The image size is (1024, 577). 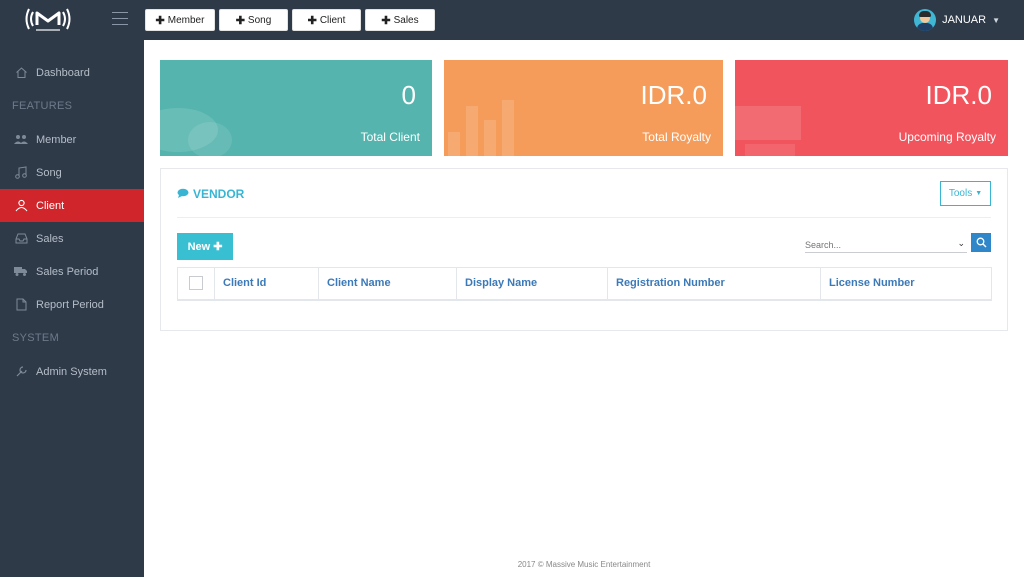 What do you see at coordinates (72, 238) in the screenshot?
I see `sidebar-item-sales: Sales` at bounding box center [72, 238].